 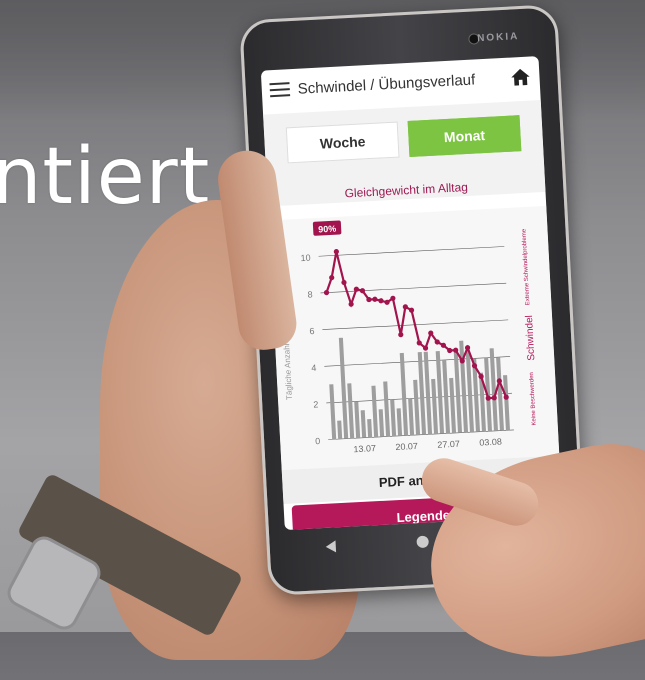 What do you see at coordinates (105, 177) in the screenshot?
I see `overlay-caption: ntiert` at bounding box center [105, 177].